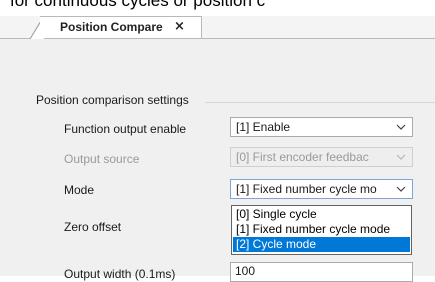 The height and width of the screenshot is (282, 435). Describe the element at coordinates (120, 274) in the screenshot. I see `output-width-label: Output width (0.1ms)` at that location.